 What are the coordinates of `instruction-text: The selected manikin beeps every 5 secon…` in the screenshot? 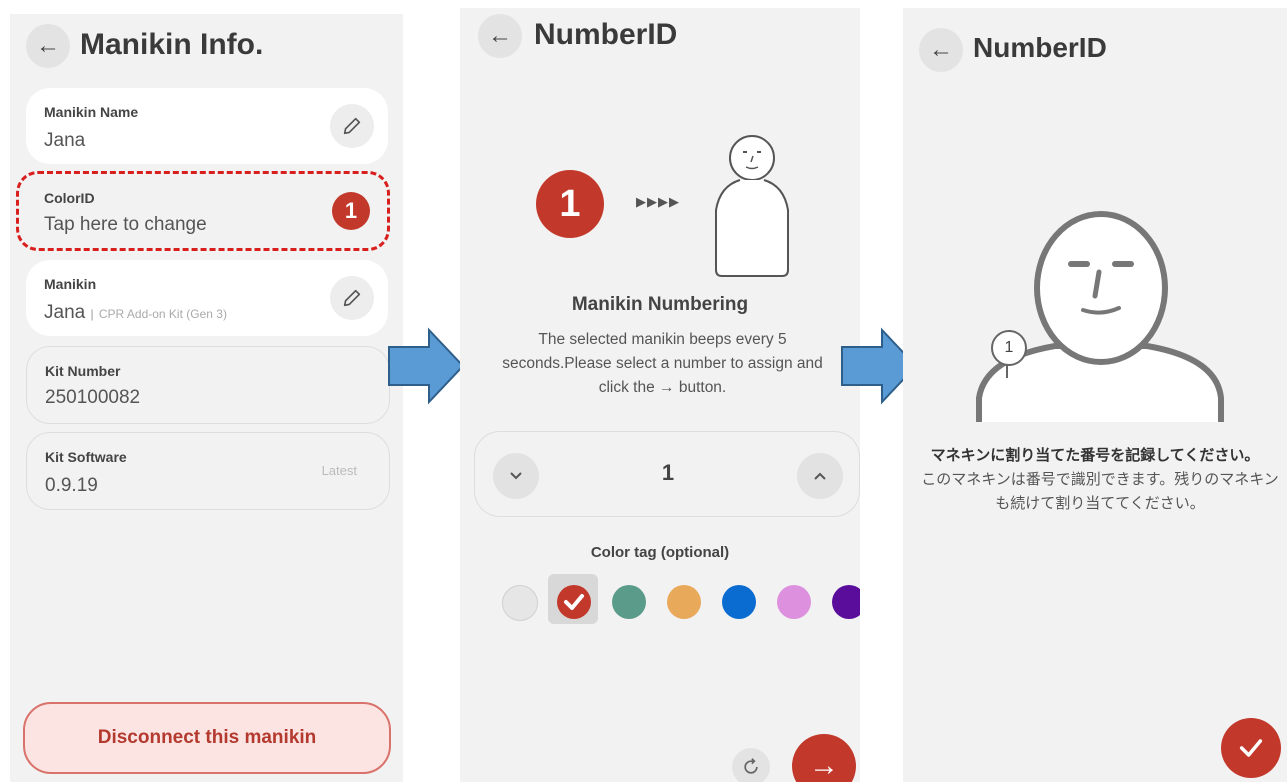 It's located at (662, 363).